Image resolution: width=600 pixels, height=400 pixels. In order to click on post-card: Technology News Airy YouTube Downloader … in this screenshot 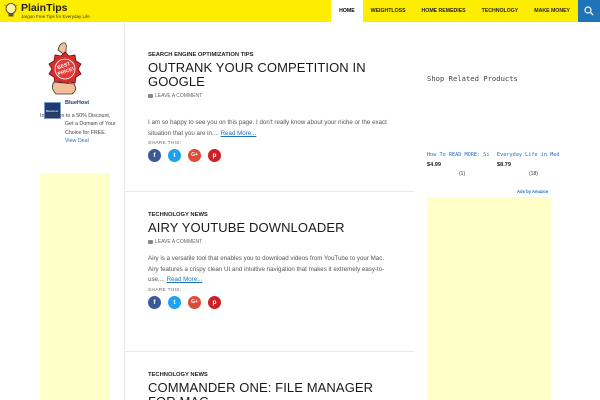, I will do `click(270, 260)`.